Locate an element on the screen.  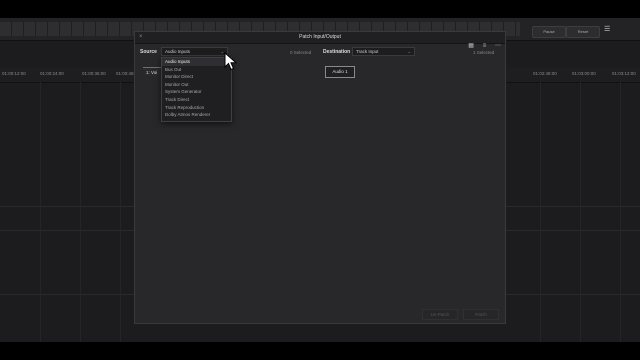
dropdown-item-system-generator: System Generator is located at coordinates (196, 92).